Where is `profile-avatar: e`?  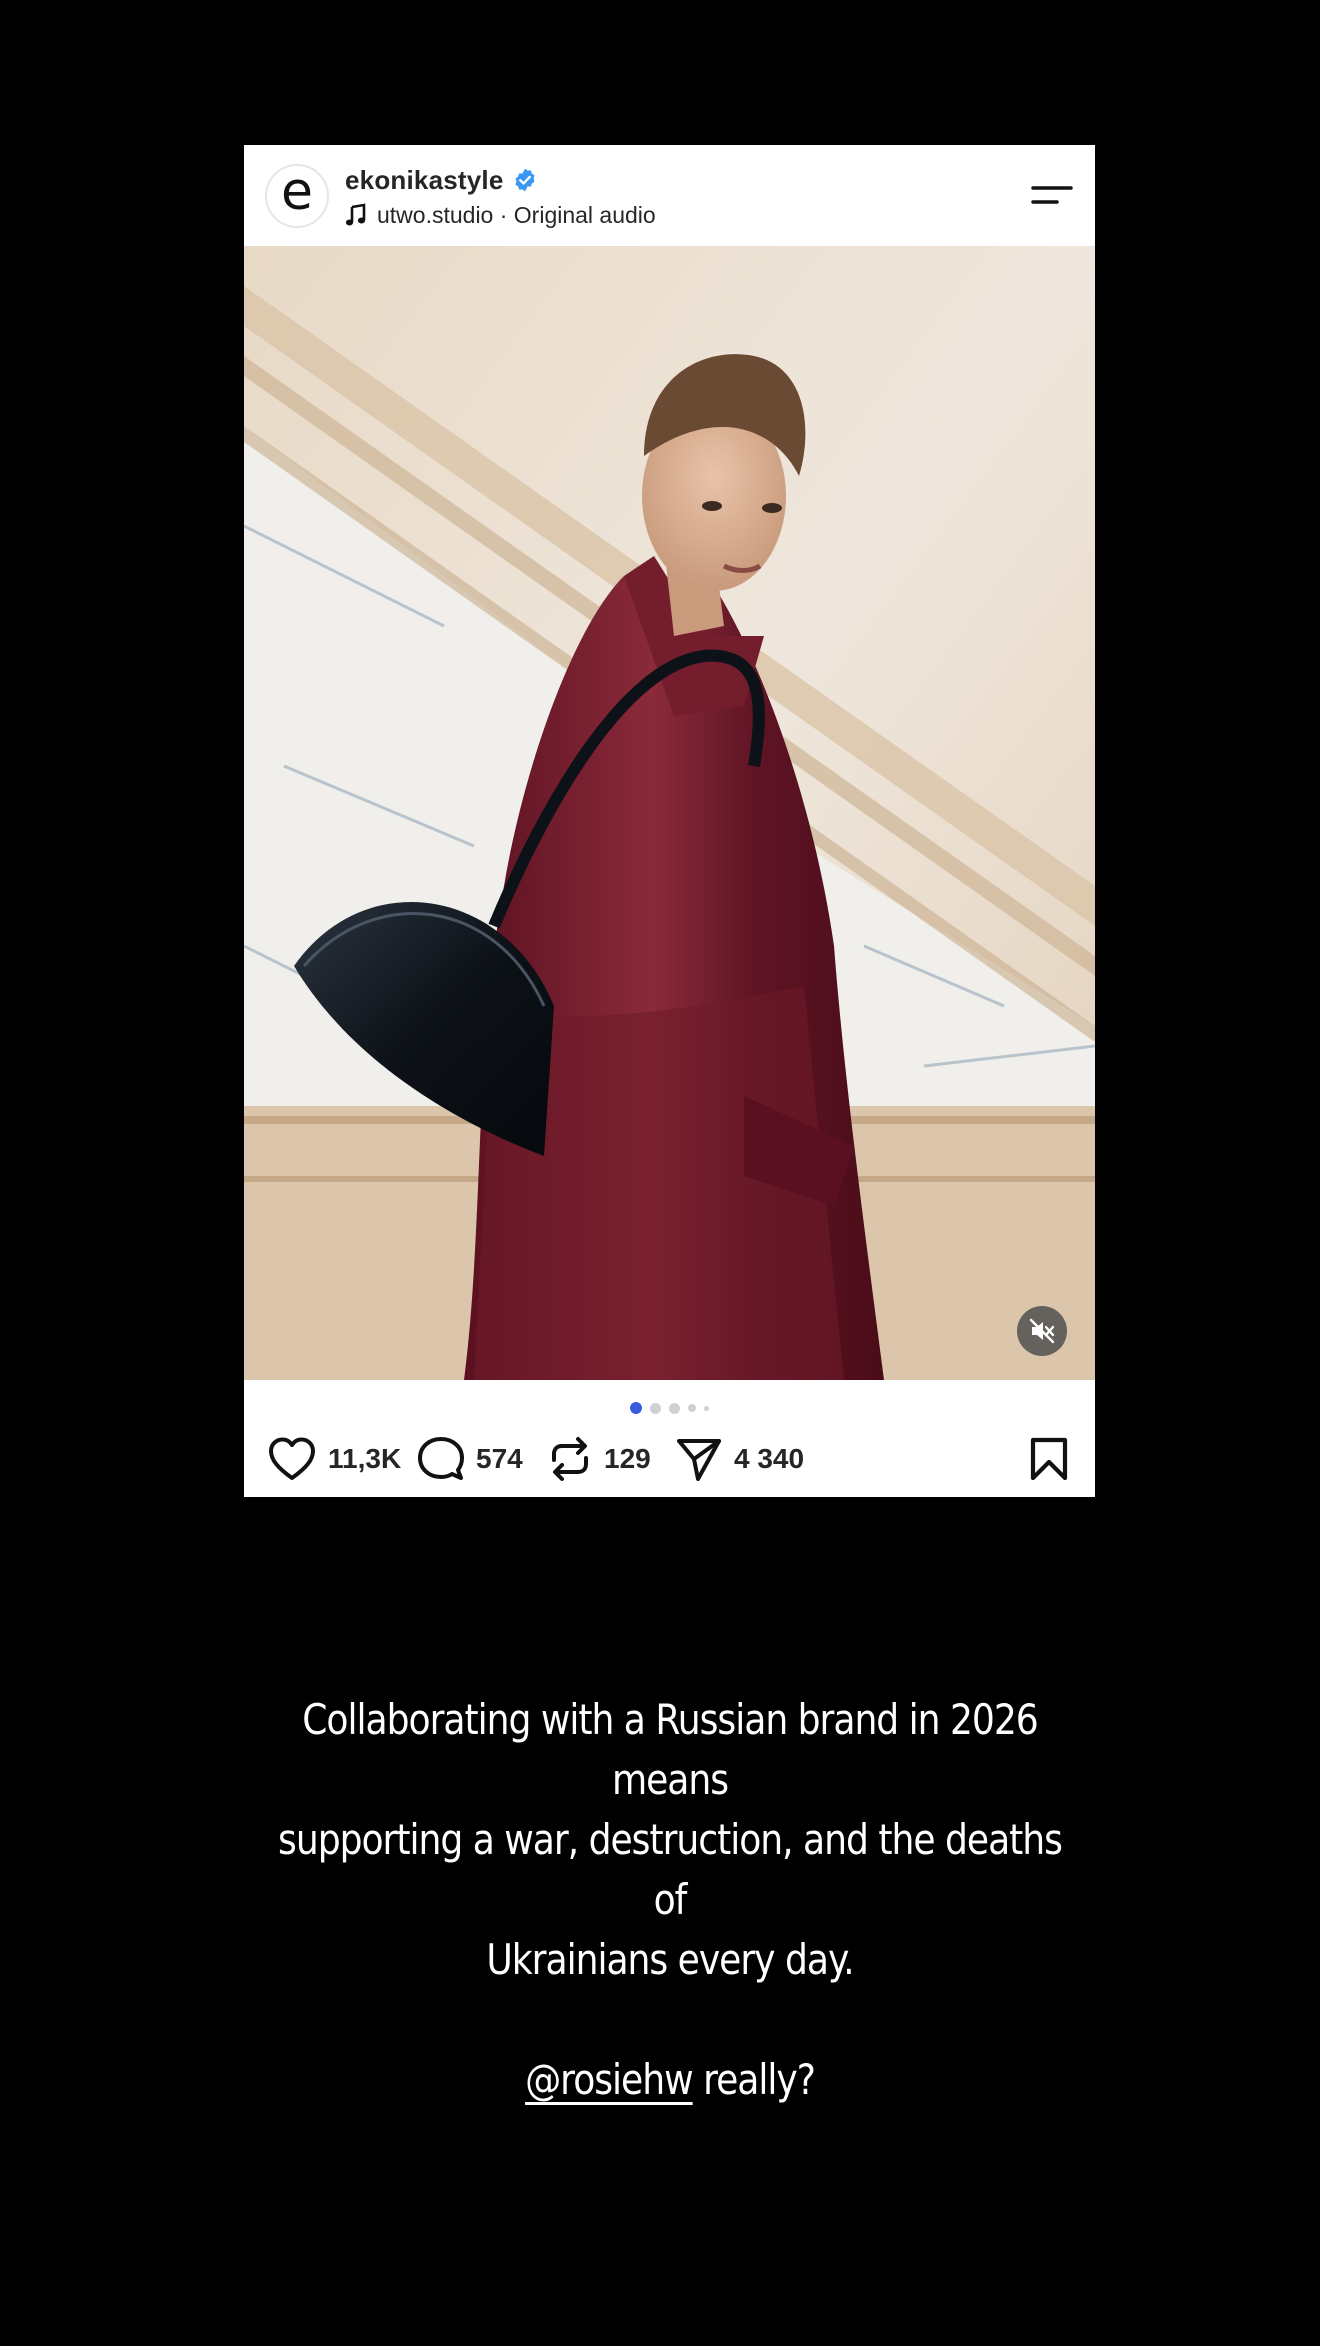
profile-avatar: e is located at coordinates (297, 196).